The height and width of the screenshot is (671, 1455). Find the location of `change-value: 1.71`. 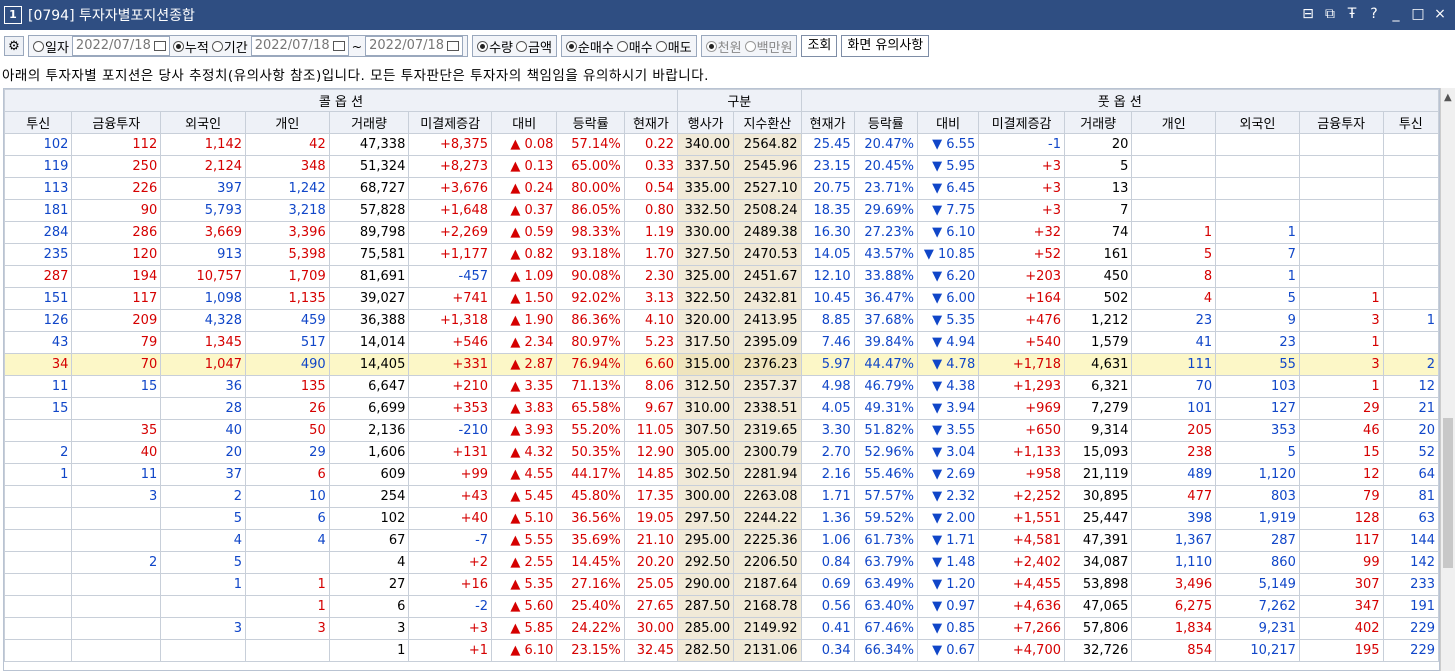

change-value: 1.71 is located at coordinates (961, 540).